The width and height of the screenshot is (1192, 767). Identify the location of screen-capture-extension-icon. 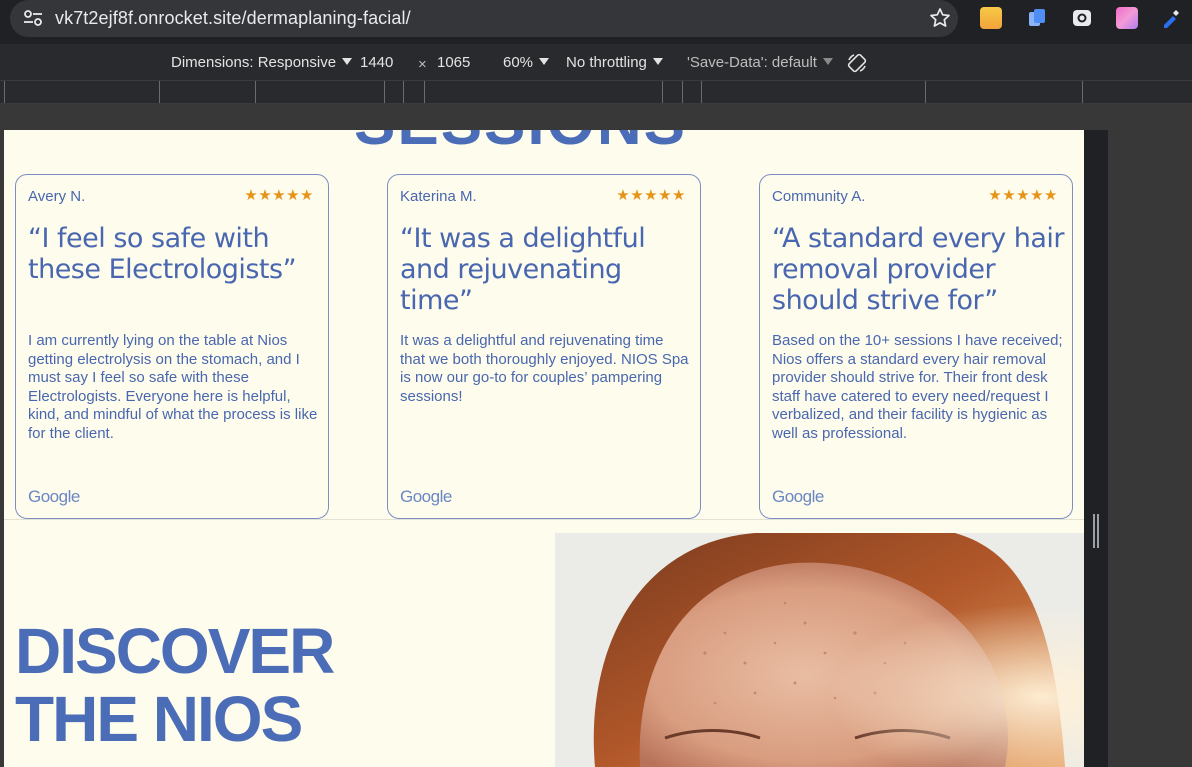
(1082, 18).